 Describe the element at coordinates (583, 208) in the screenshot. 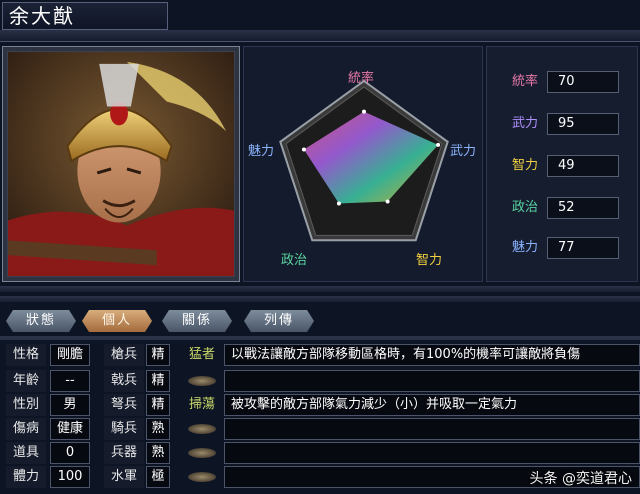

I see `stat-value: 52` at that location.